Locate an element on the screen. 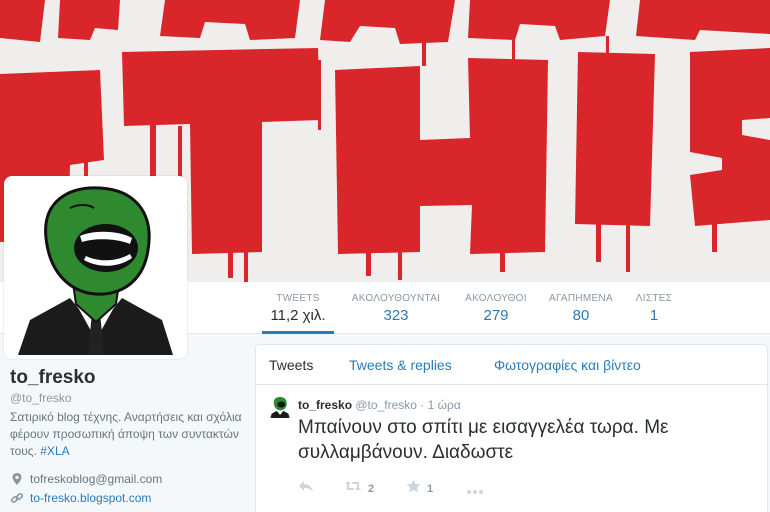  profile-handle: @to_fresko is located at coordinates (41, 398).